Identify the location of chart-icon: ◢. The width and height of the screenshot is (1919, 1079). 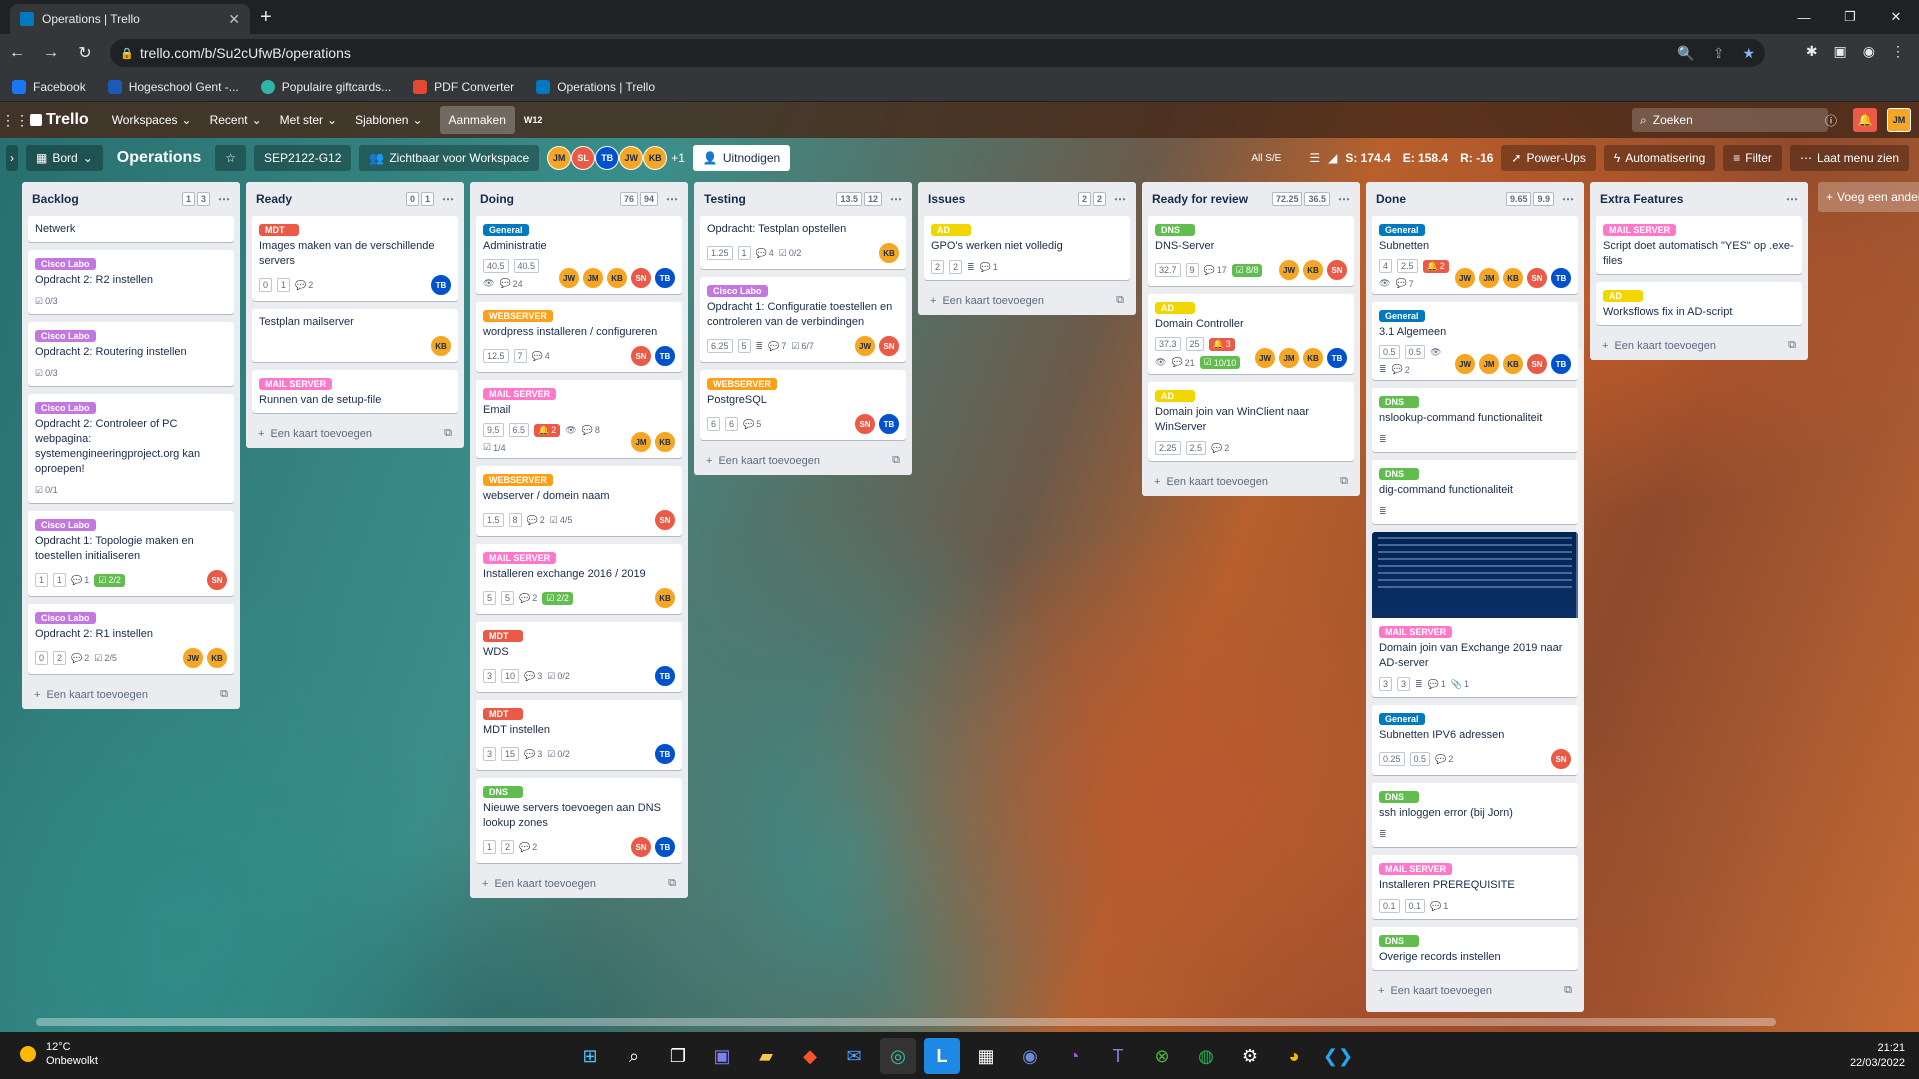
(1332, 158).